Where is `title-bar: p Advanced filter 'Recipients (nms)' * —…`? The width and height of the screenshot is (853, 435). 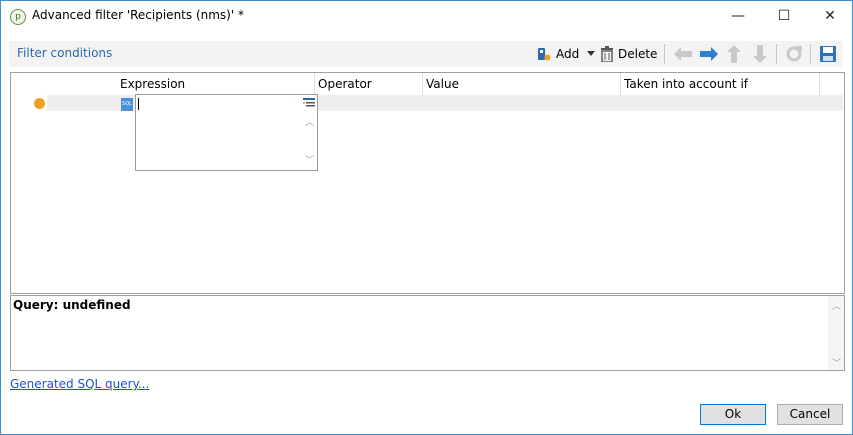 title-bar: p Advanced filter 'Recipients (nms)' * —… is located at coordinates (426, 16).